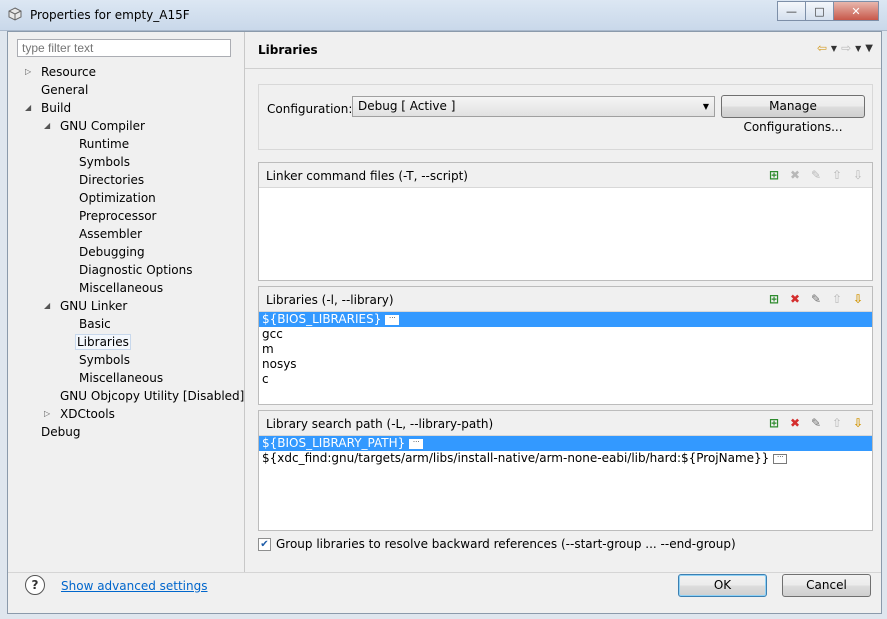 Image resolution: width=887 pixels, height=619 pixels. Describe the element at coordinates (134, 586) in the screenshot. I see `show-advanced-settings-link: Show advanced settings` at that location.